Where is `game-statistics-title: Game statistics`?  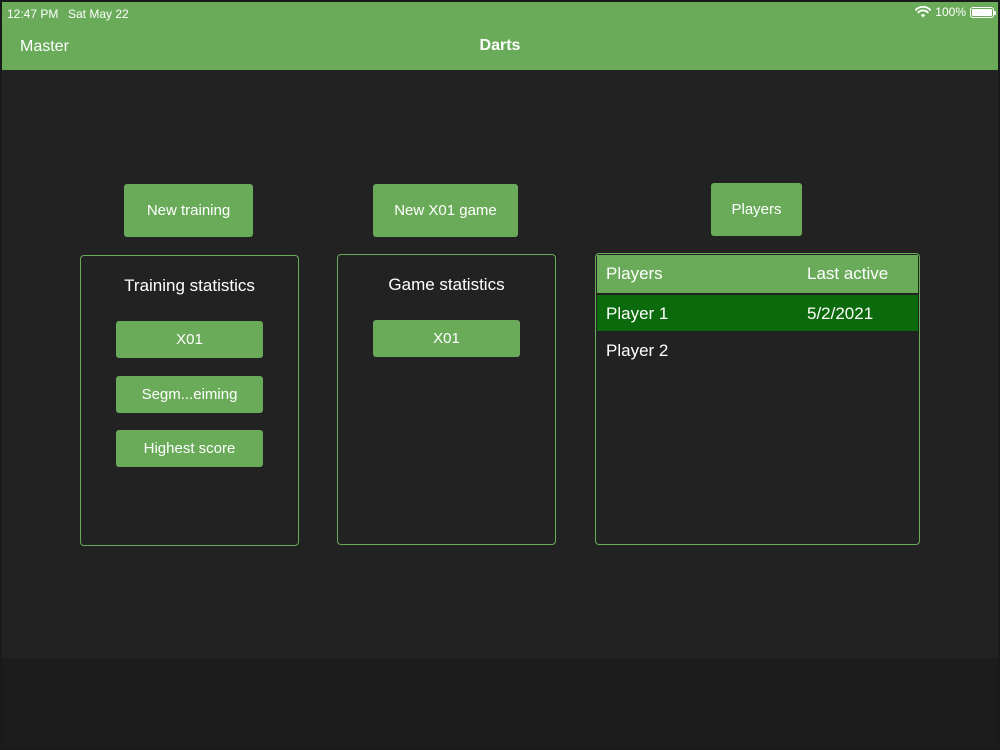
game-statistics-title: Game statistics is located at coordinates (446, 284).